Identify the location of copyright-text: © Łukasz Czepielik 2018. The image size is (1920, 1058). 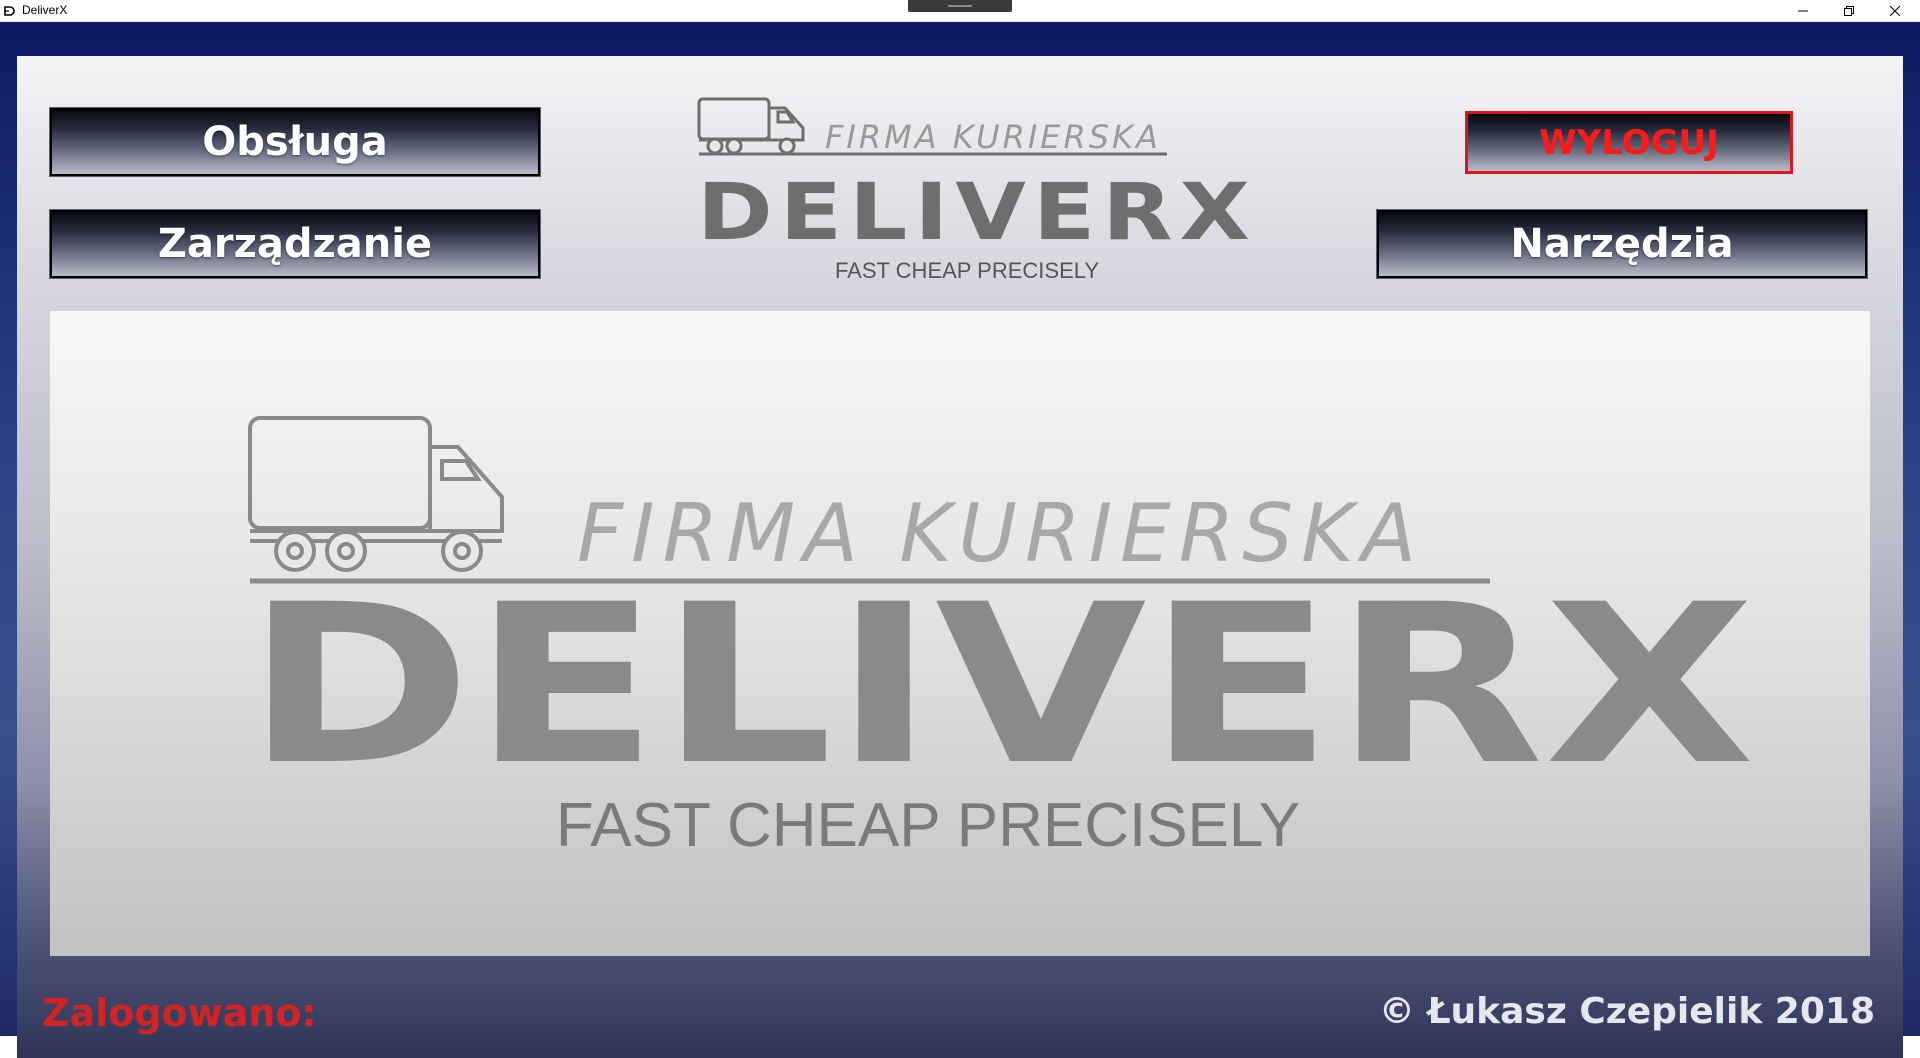
(1626, 1011).